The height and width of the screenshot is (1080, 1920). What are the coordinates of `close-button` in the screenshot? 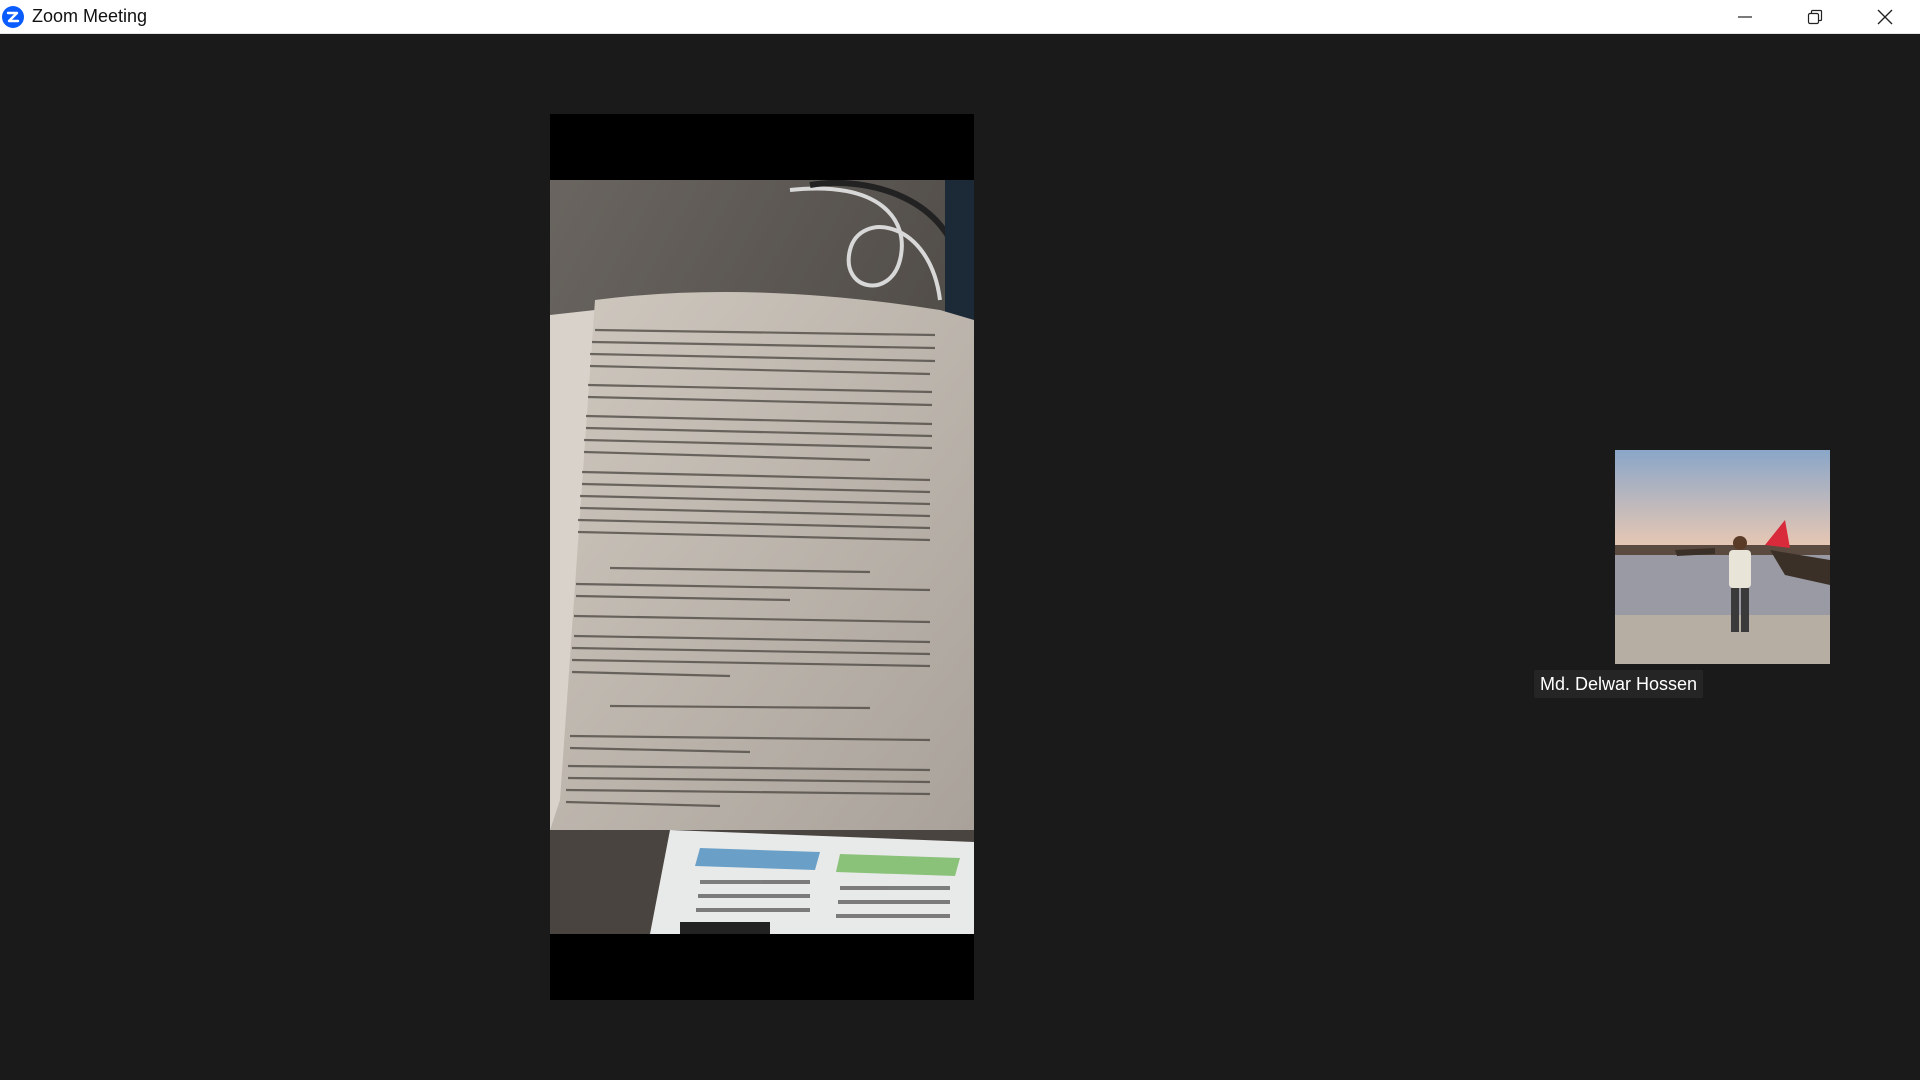 It's located at (1885, 17).